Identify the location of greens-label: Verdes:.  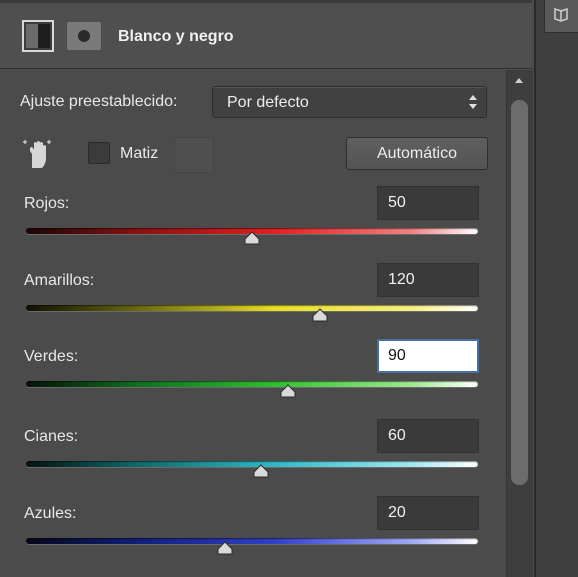
(51, 356).